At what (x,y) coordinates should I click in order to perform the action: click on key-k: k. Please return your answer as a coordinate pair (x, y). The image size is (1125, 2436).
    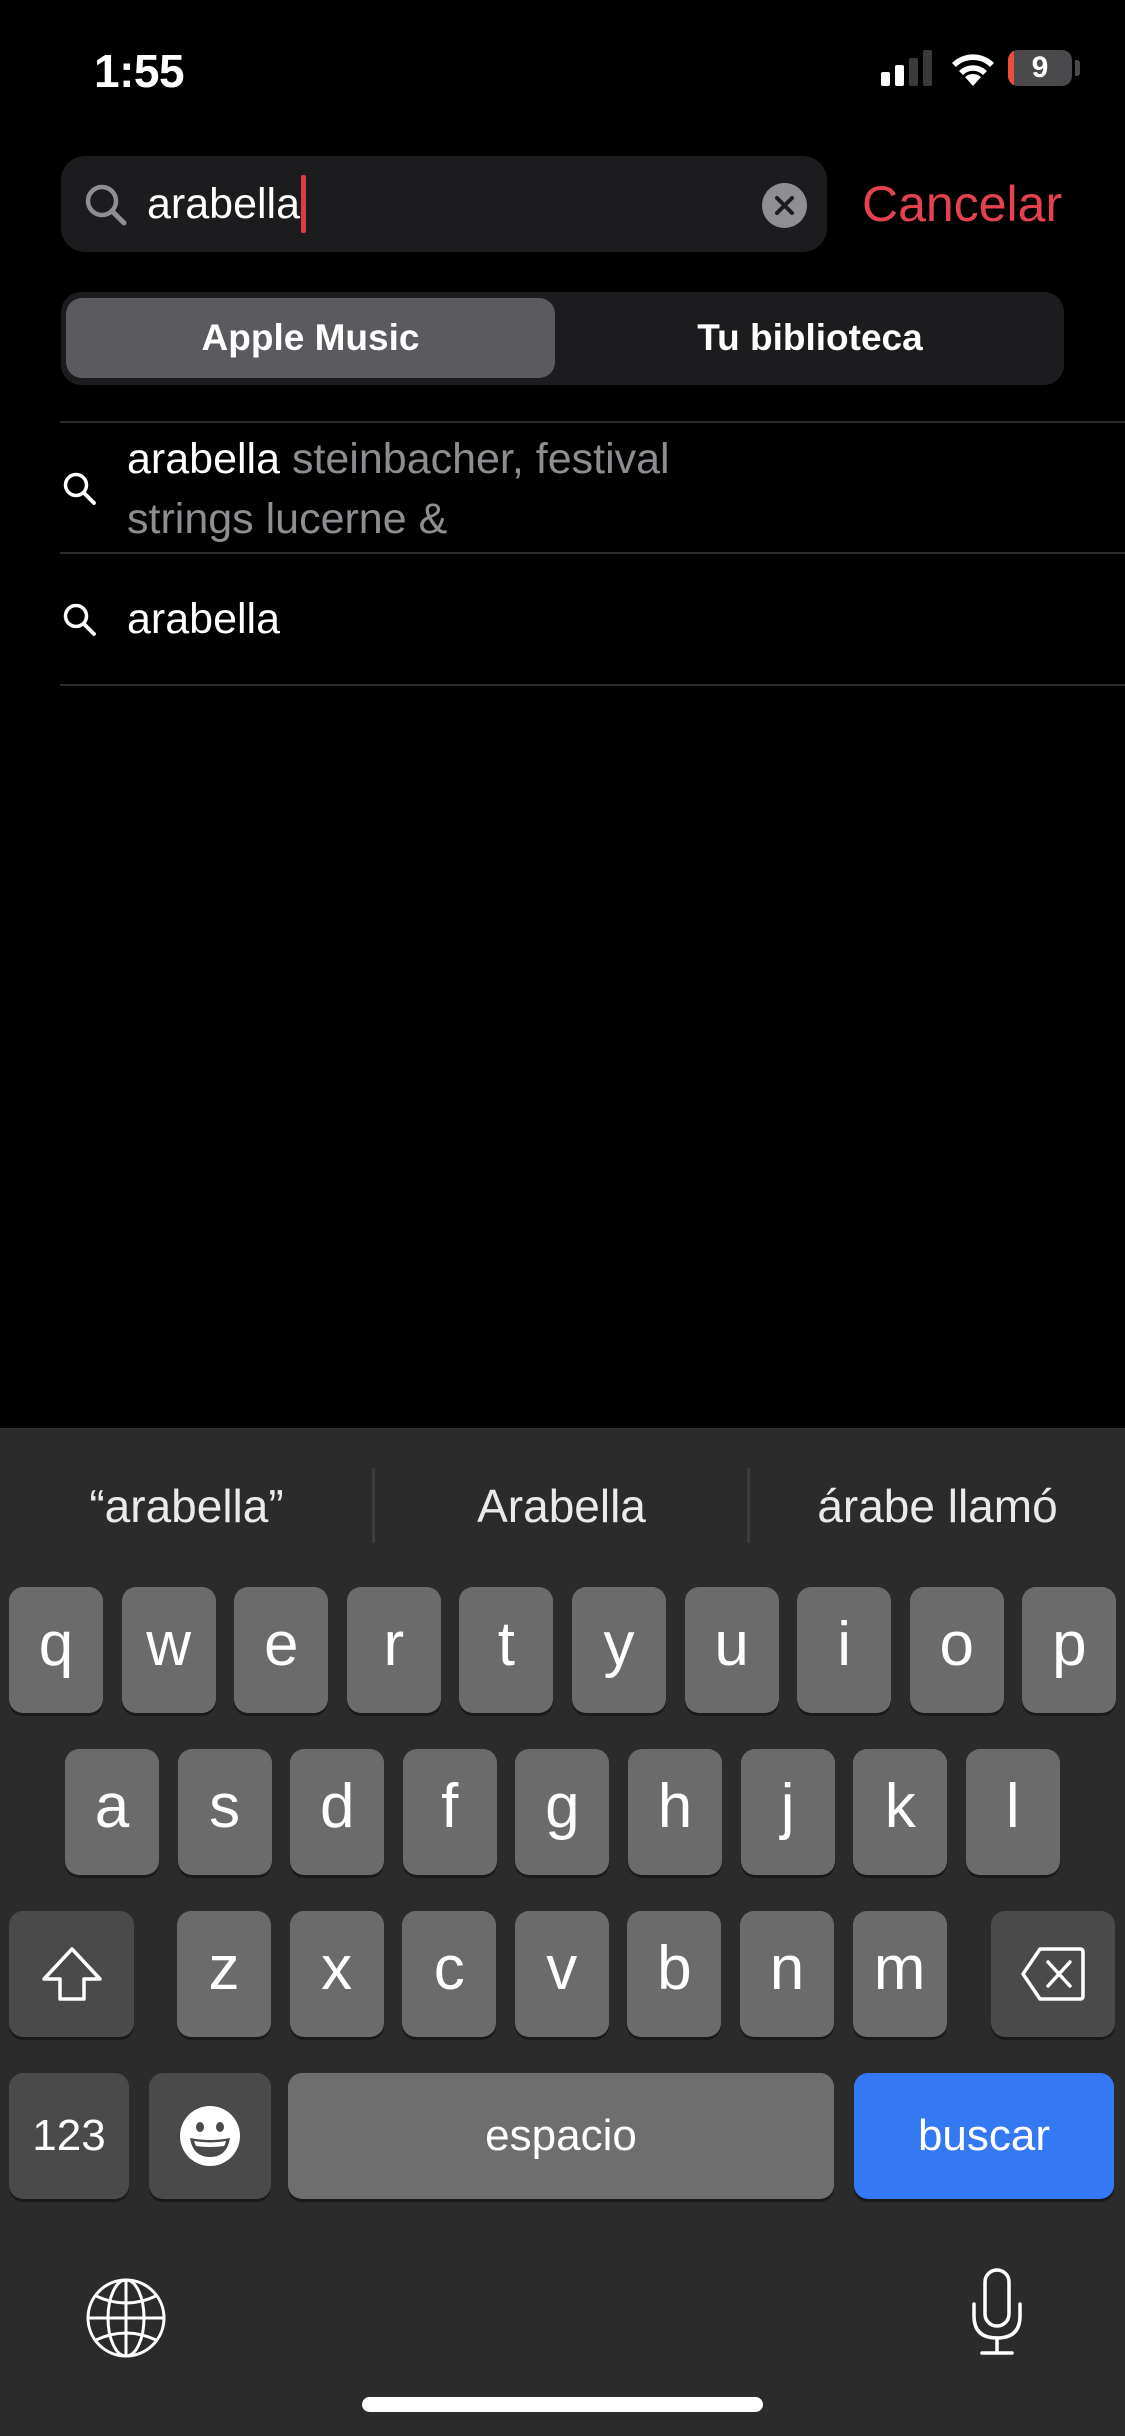
    Looking at the image, I should click on (900, 1812).